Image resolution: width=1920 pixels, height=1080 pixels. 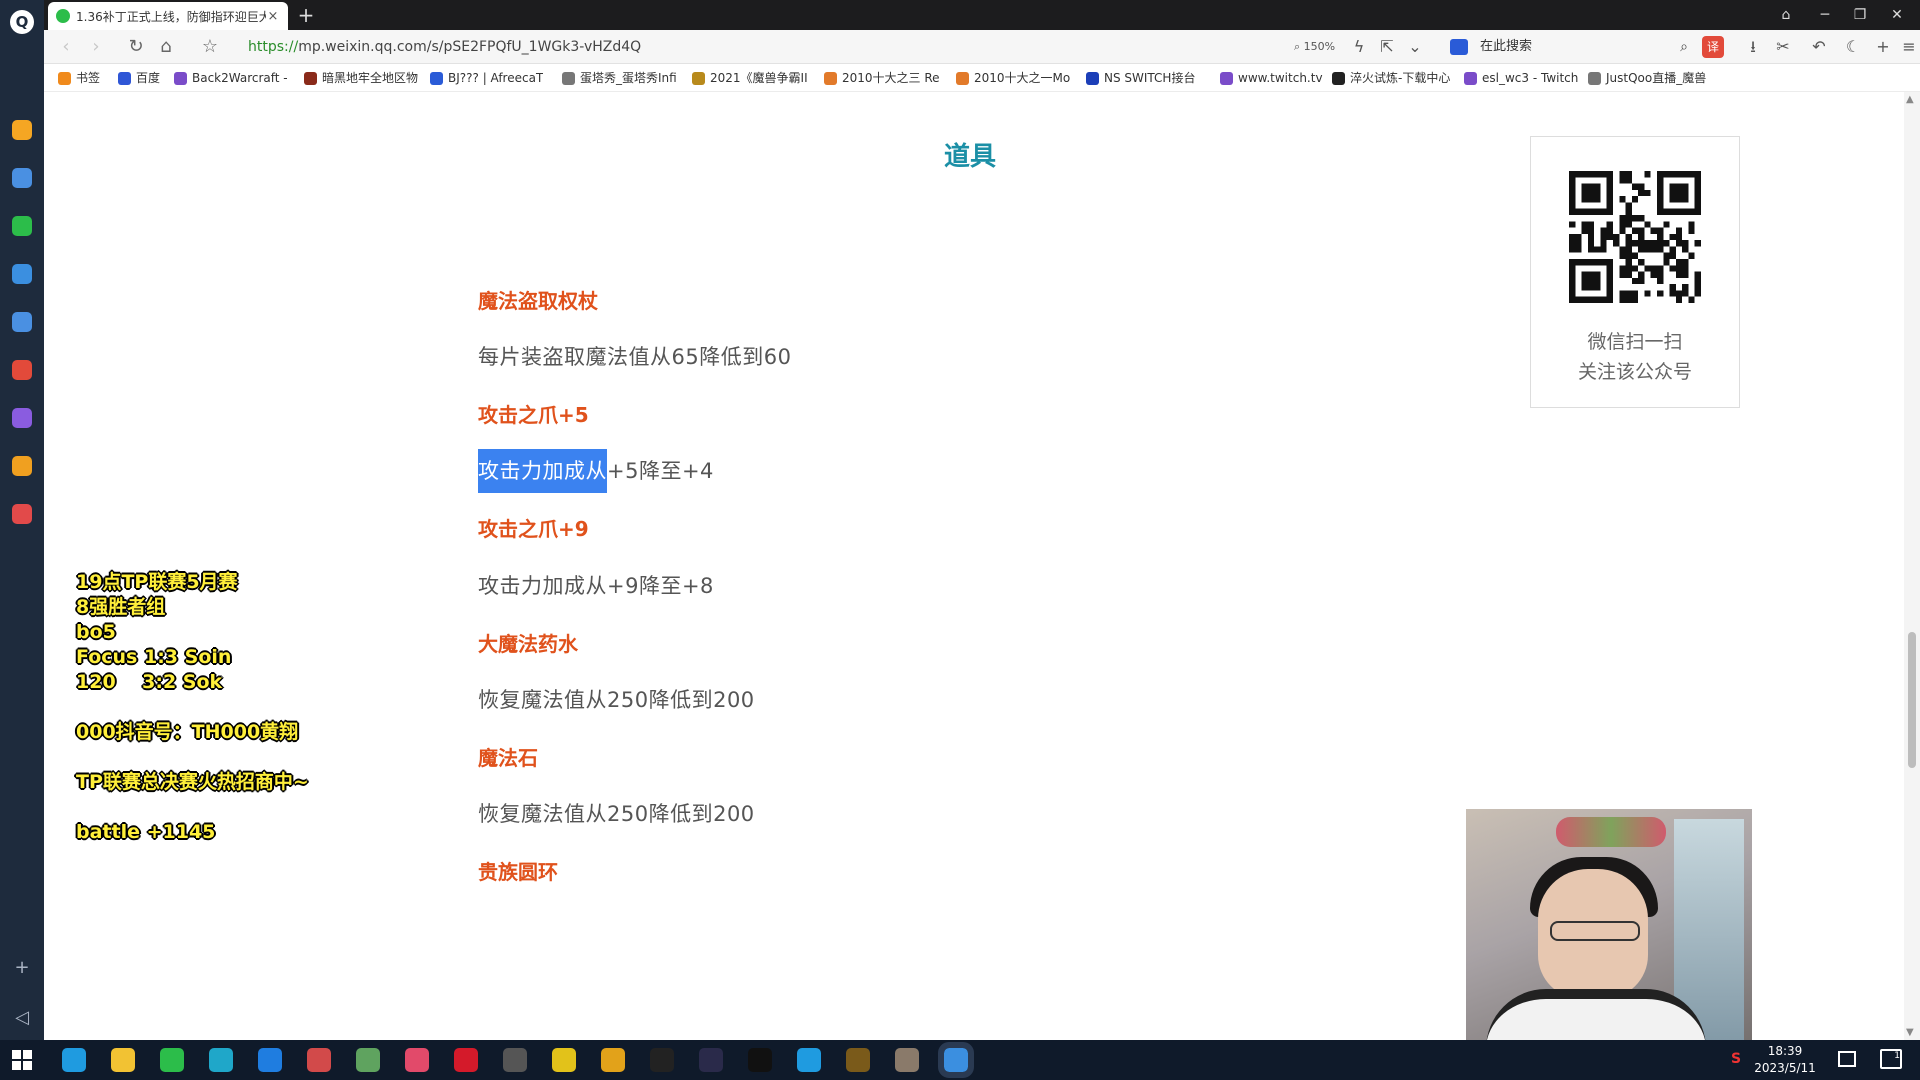 I want to click on history-app-icon, so click(x=22, y=178).